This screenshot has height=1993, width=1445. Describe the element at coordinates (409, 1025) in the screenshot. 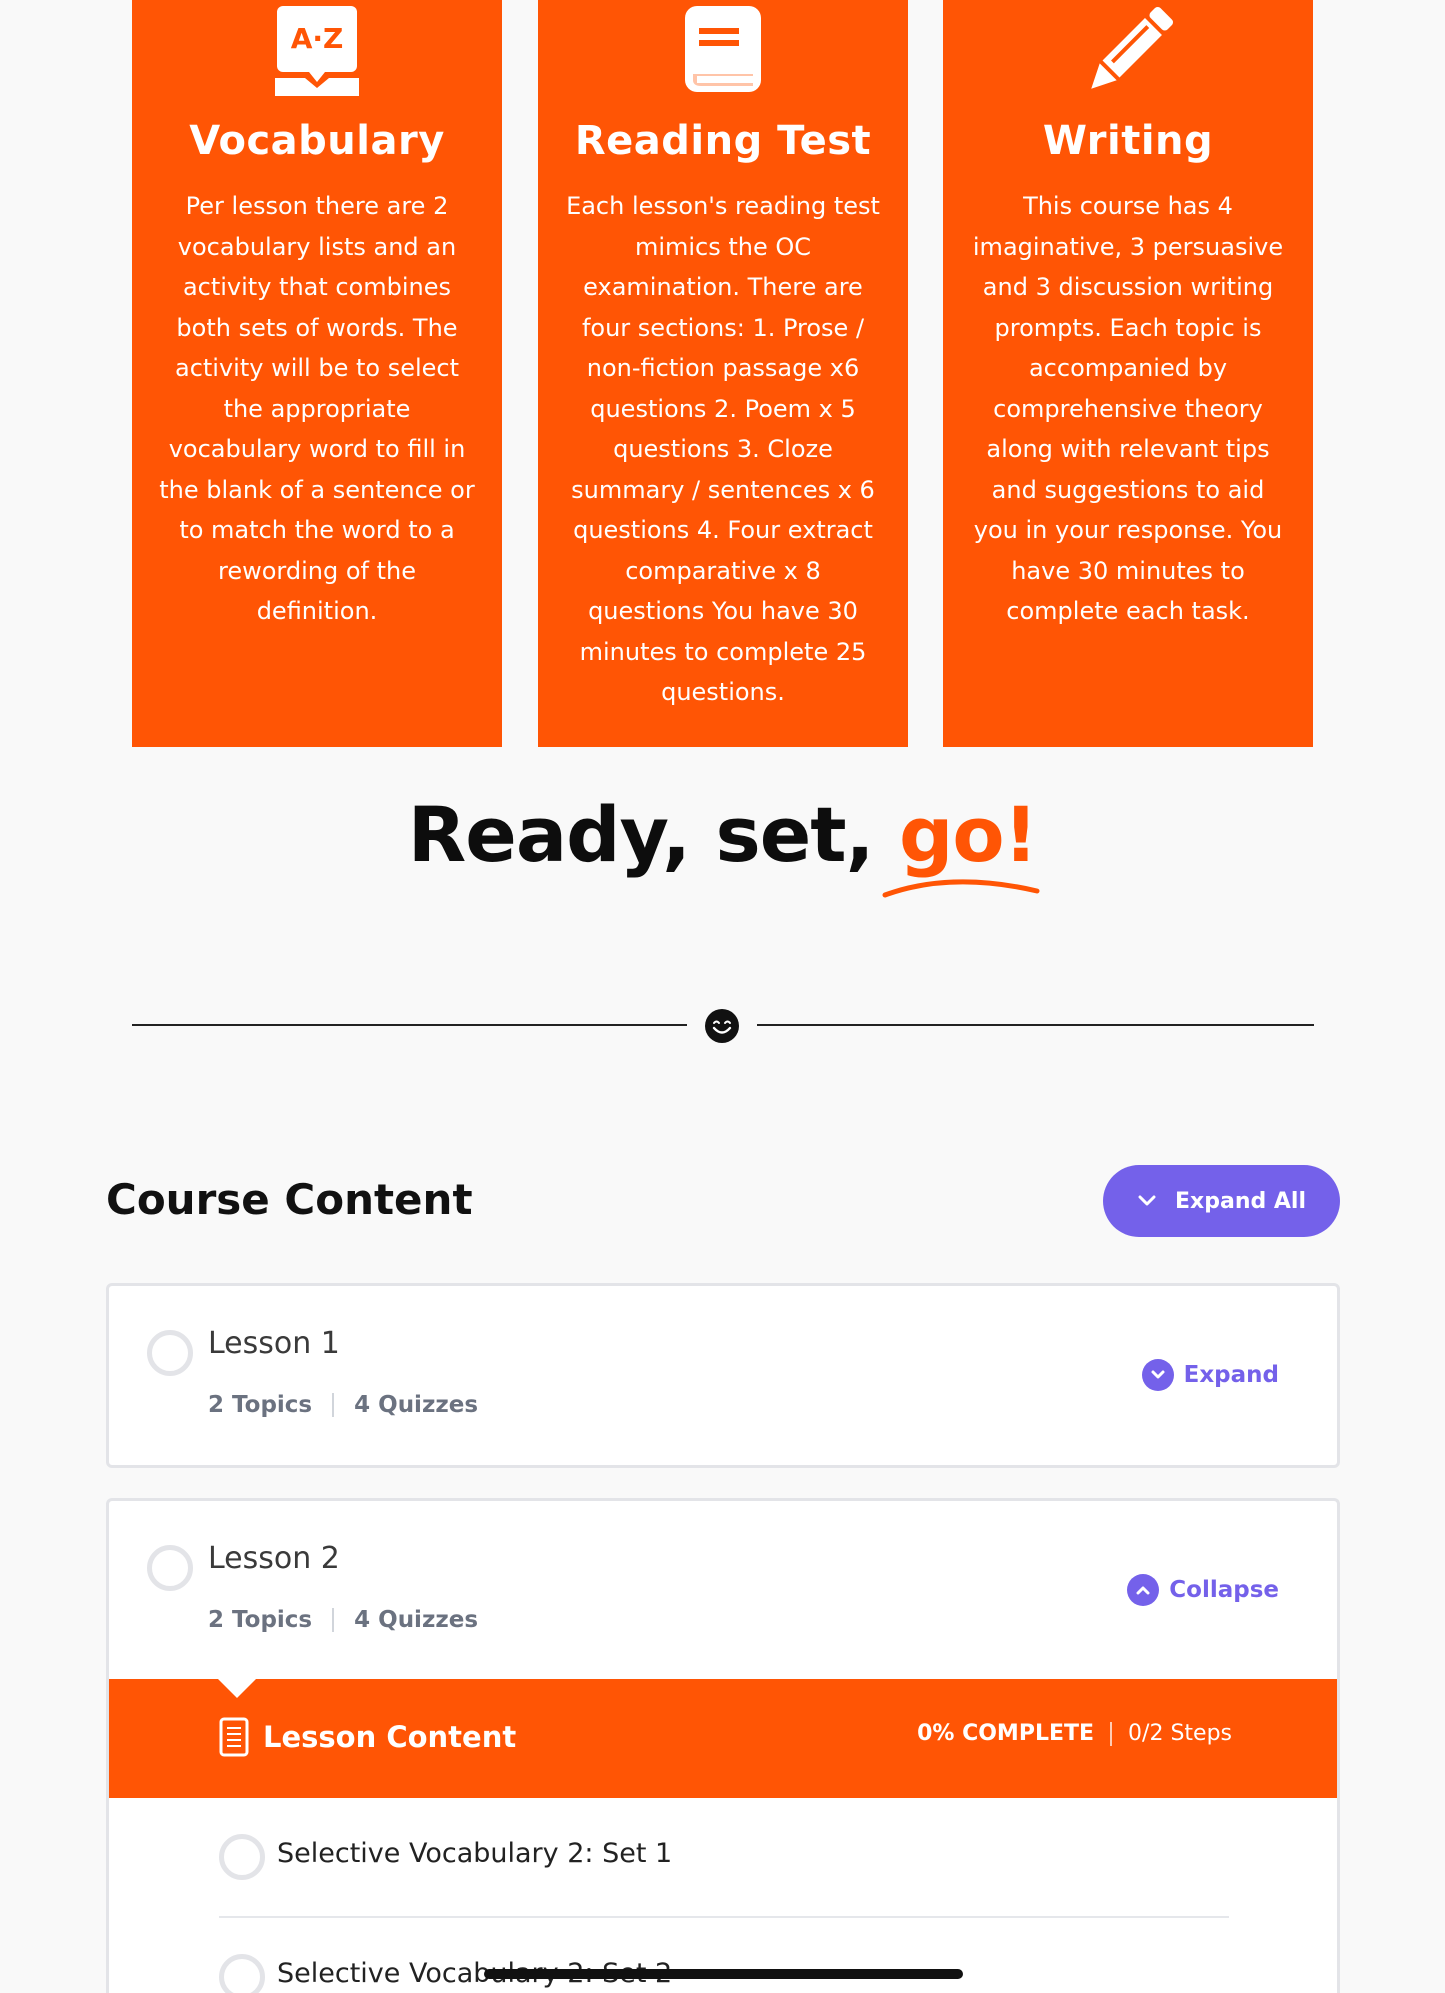

I see `divider-line-left` at that location.